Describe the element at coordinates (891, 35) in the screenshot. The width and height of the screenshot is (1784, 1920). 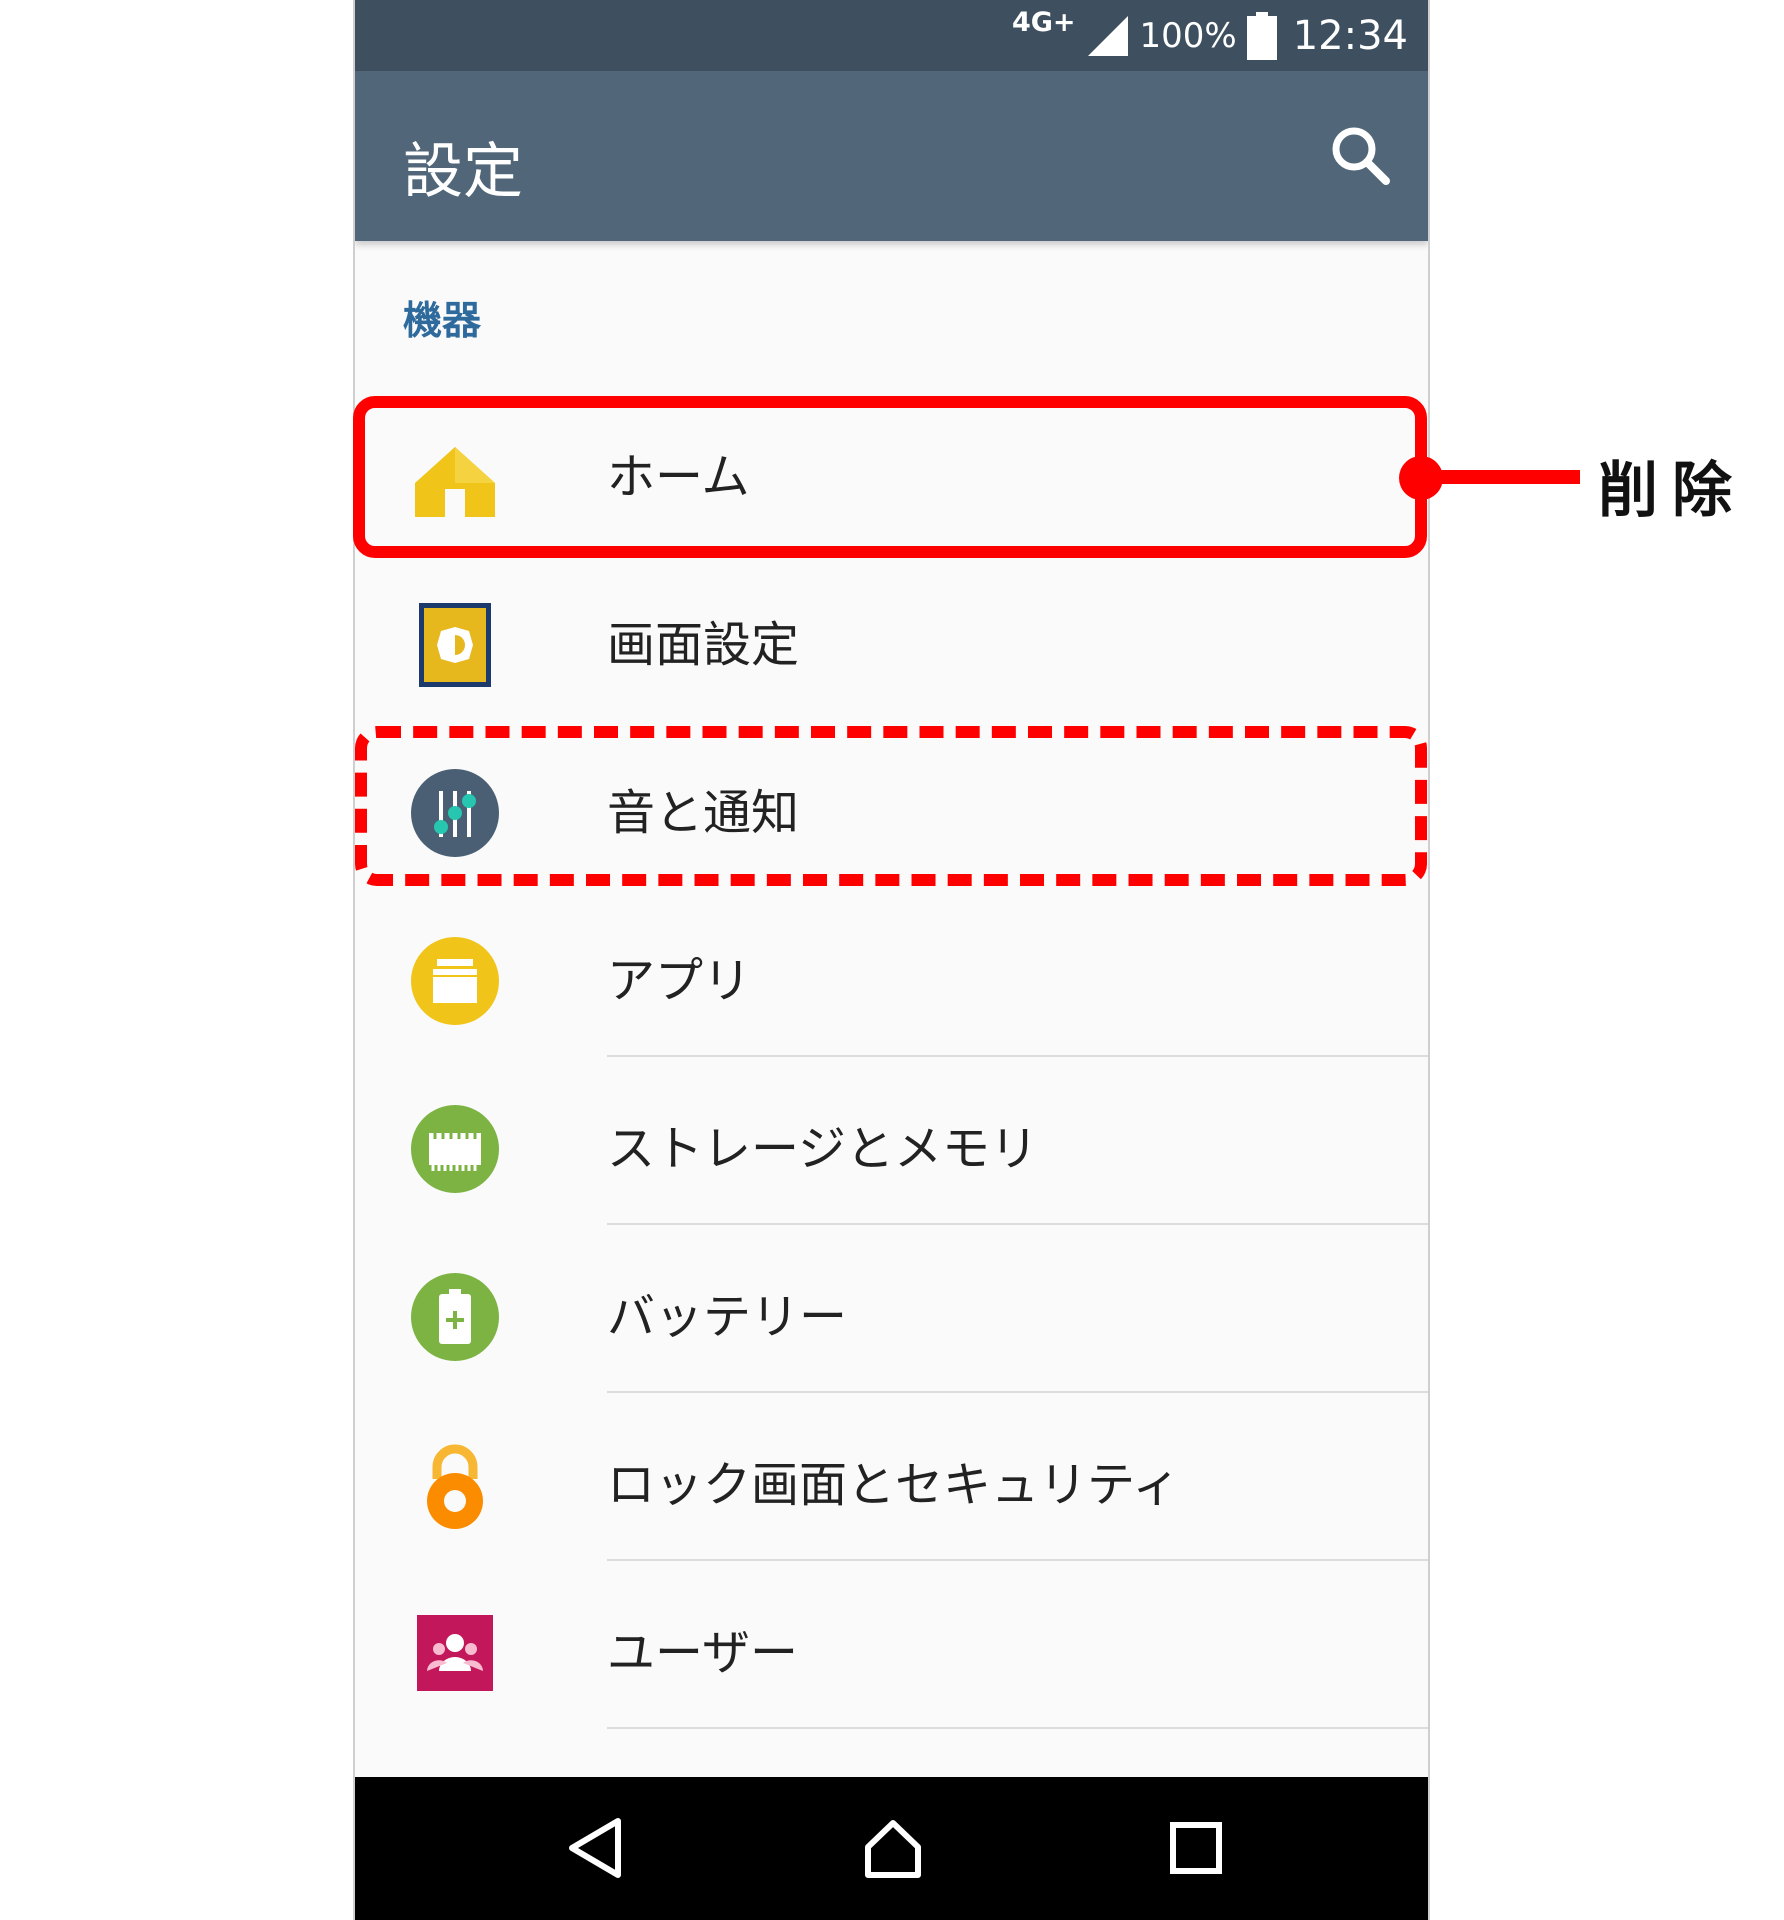
I see `status-bar: 4G+ 100% 12:34` at that location.